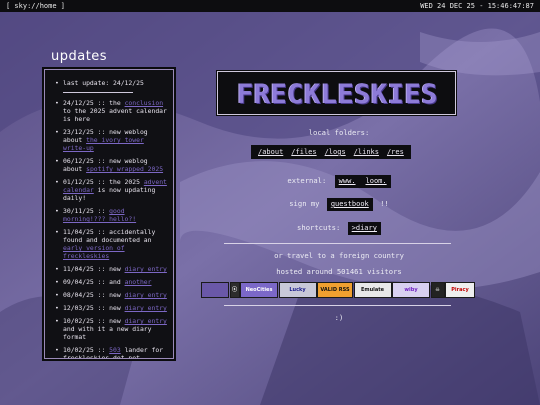 The height and width of the screenshot is (405, 540). What do you see at coordinates (339, 132) in the screenshot?
I see `local-folders-label: local folders:` at bounding box center [339, 132].